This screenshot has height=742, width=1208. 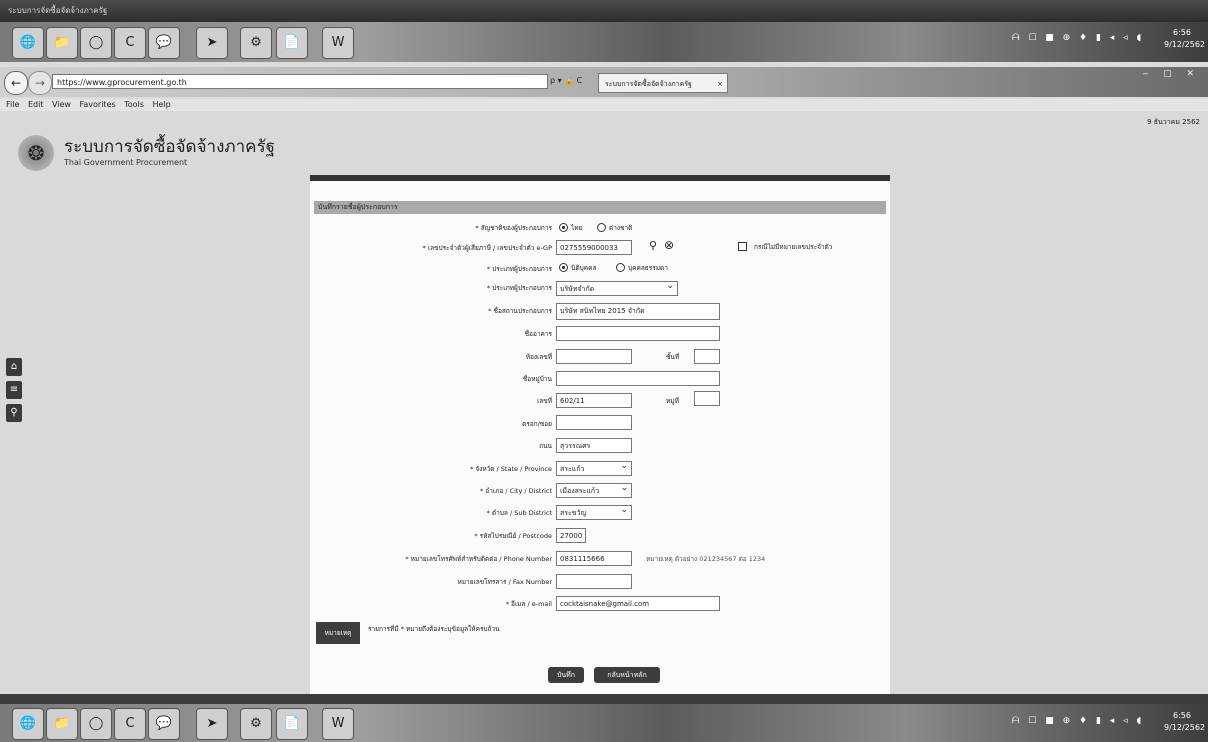 I want to click on label-building: ชื่ออาคาร, so click(x=538, y=334).